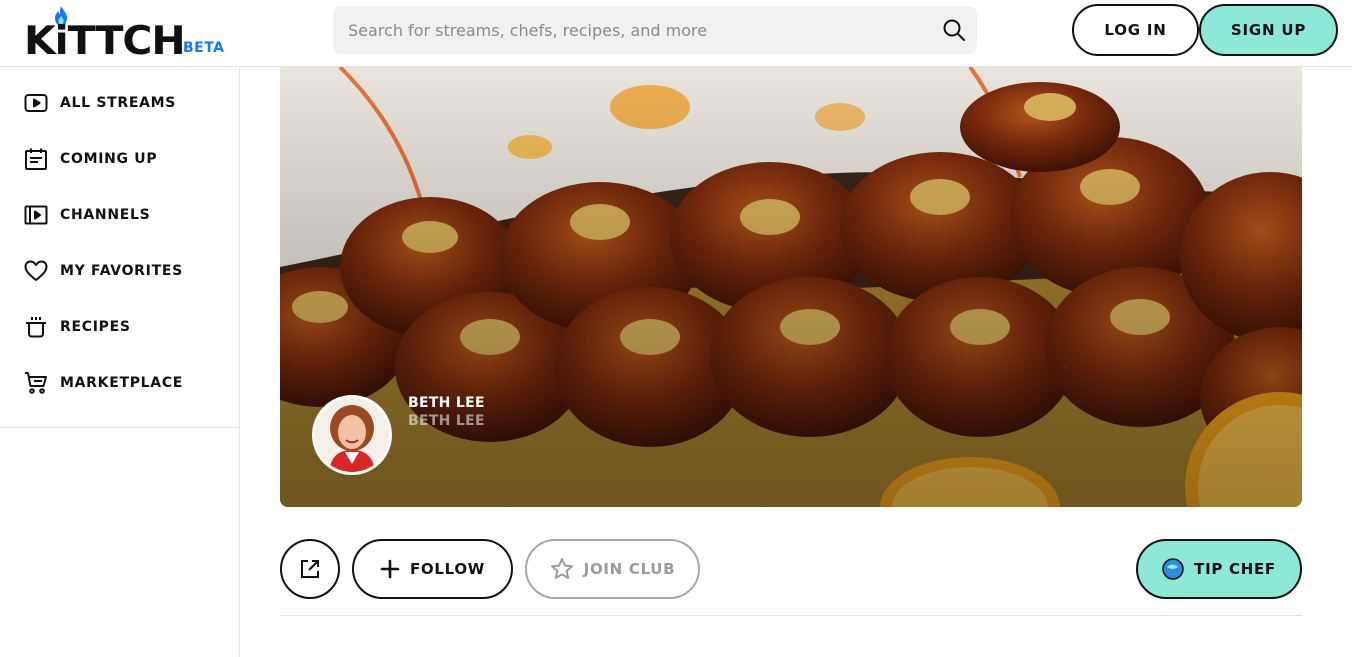  I want to click on share-button, so click(310, 569).